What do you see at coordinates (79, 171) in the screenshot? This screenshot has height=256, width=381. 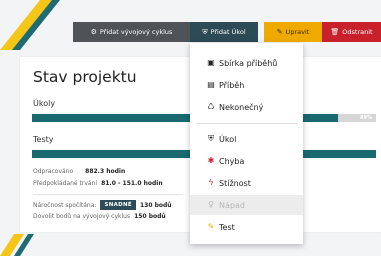 I see `worked-row: Odpracováno 882.3 hodin` at bounding box center [79, 171].